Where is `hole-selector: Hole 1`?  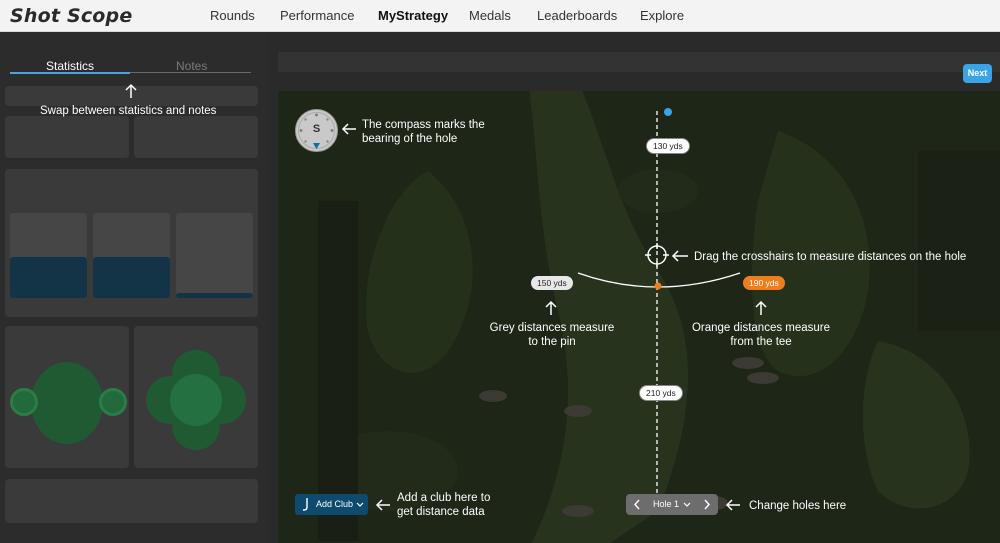
hole-selector: Hole 1 is located at coordinates (672, 504).